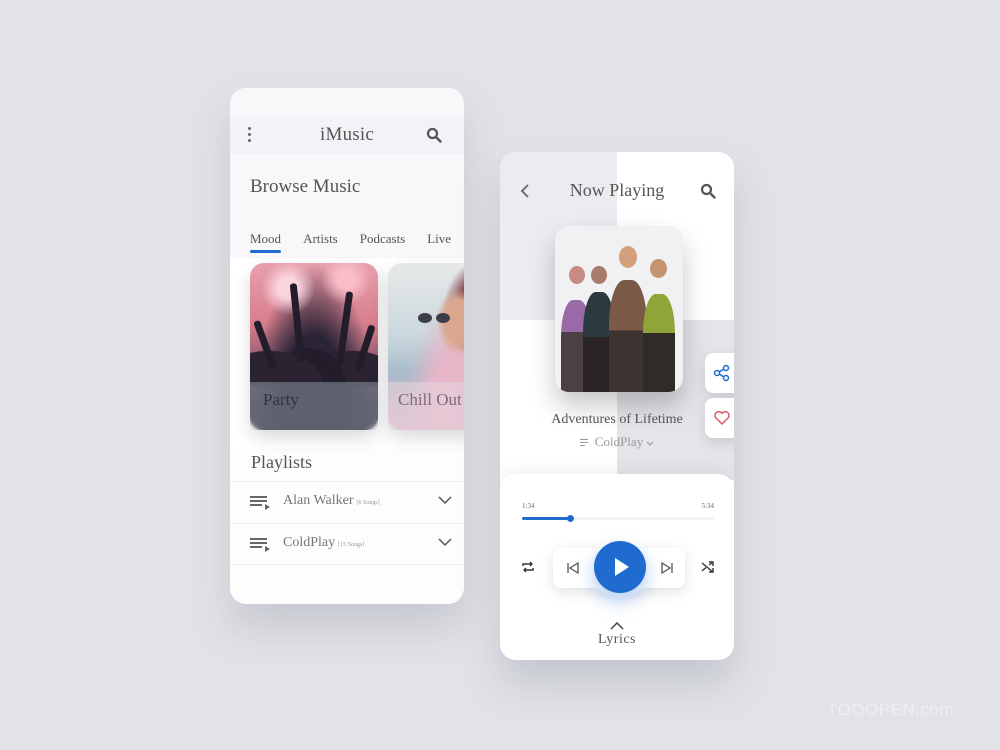 This screenshot has width=1000, height=750. I want to click on share-button, so click(719, 373).